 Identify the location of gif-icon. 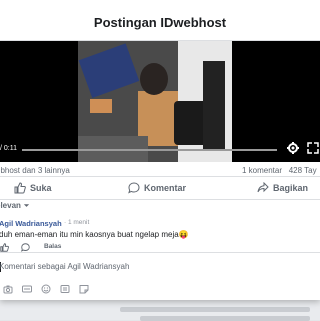
(27, 289).